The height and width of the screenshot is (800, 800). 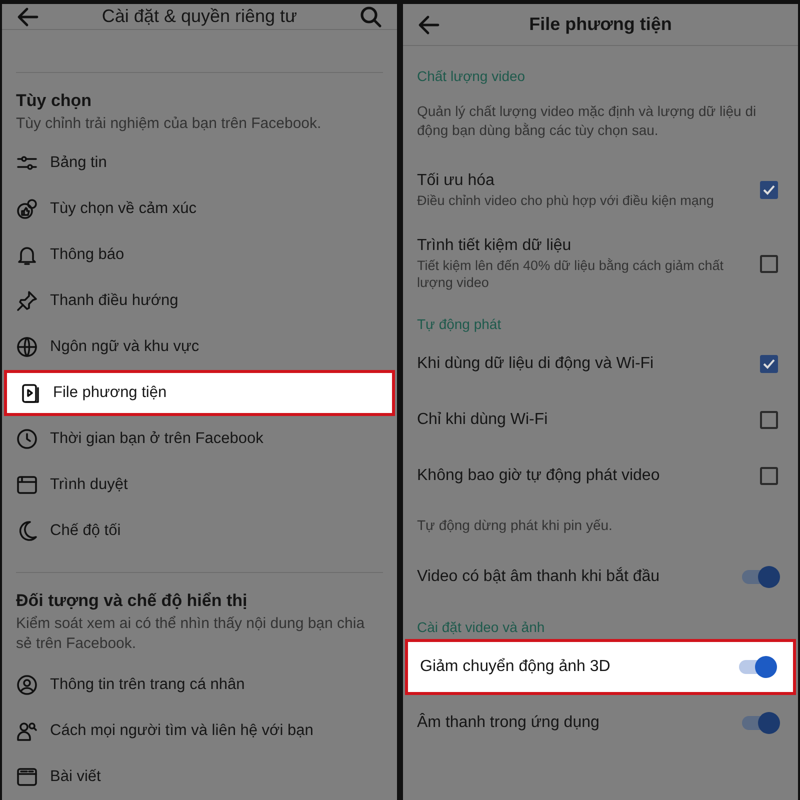 What do you see at coordinates (508, 723) in the screenshot?
I see `setting-label: Âm thanh trong ứng dụng` at bounding box center [508, 723].